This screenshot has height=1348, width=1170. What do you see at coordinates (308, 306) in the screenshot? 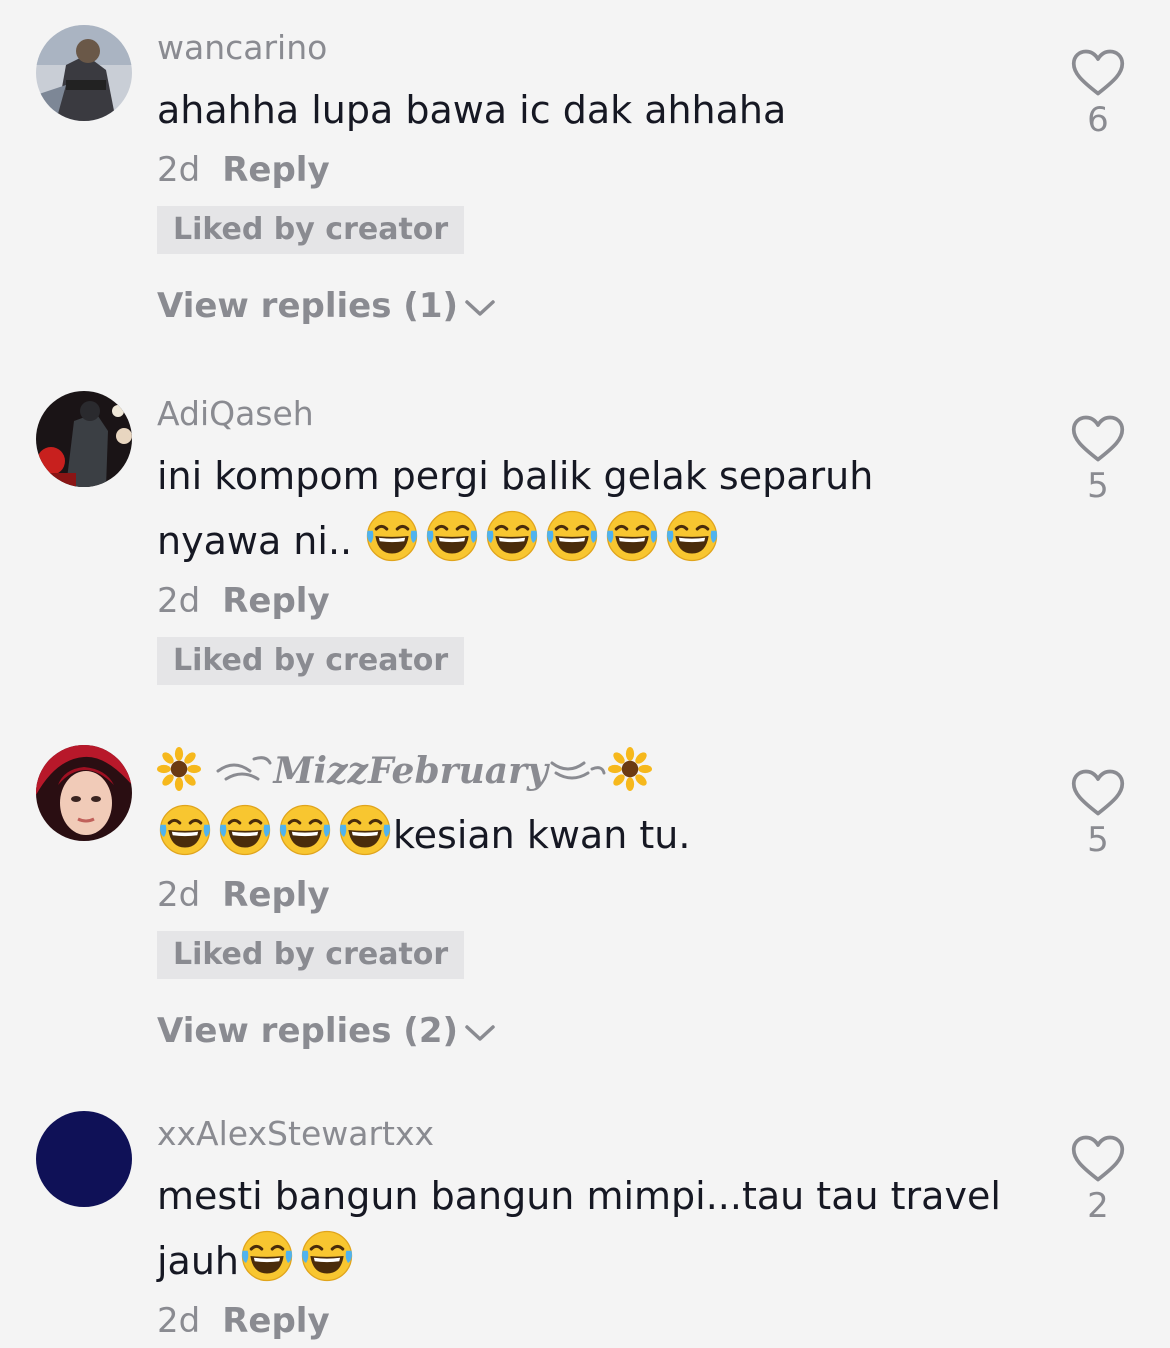
I see `view-replies-label: View replies (1)` at bounding box center [308, 306].